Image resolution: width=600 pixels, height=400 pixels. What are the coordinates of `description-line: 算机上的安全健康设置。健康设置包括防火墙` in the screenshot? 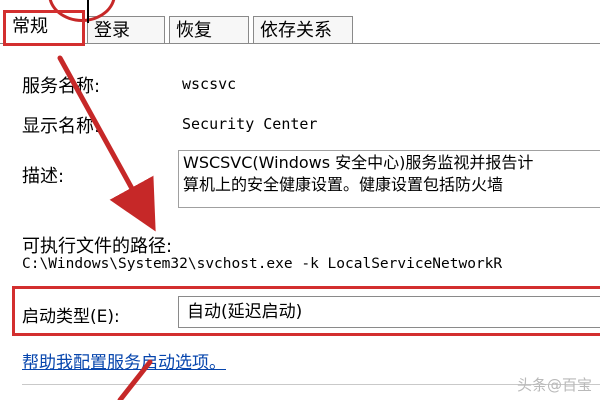 It's located at (343, 184).